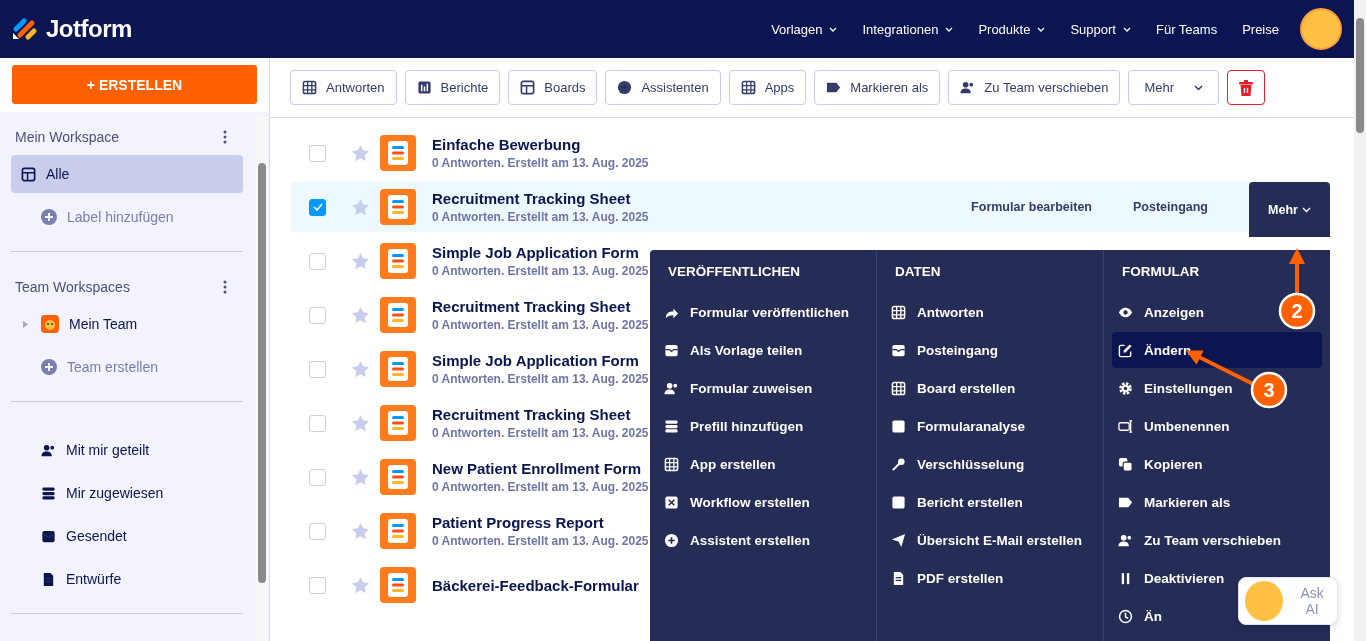 The image size is (1366, 641). Describe the element at coordinates (1161, 272) in the screenshot. I see `menu-heading: FORMULAR` at that location.